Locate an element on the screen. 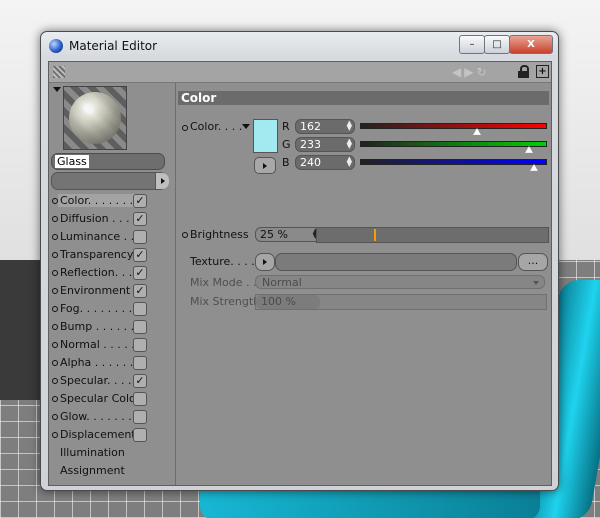 This screenshot has height=518, width=600. channel-item-assignment: Assignment is located at coordinates (112, 471).